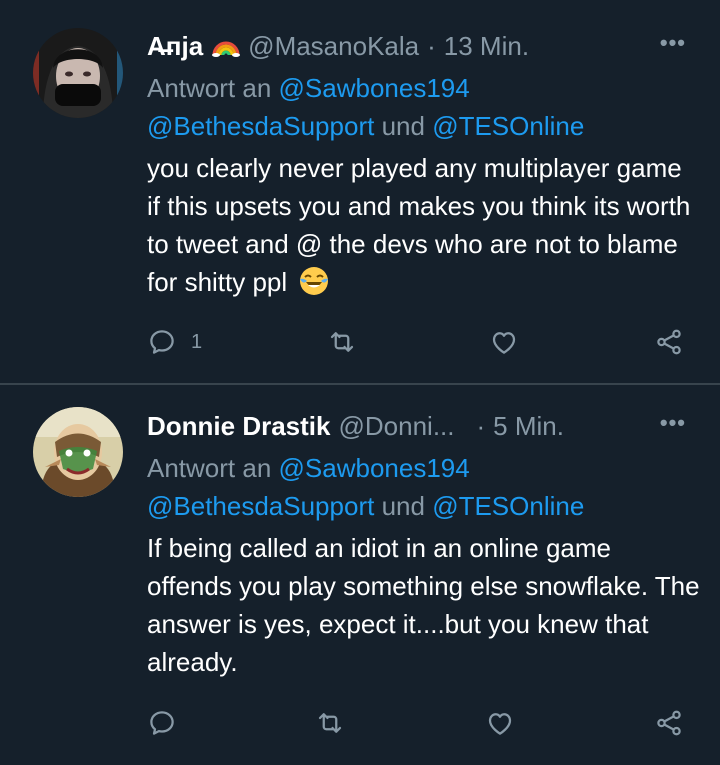 The image size is (720, 765). What do you see at coordinates (333, 46) in the screenshot?
I see `handle: @MasanoKala` at bounding box center [333, 46].